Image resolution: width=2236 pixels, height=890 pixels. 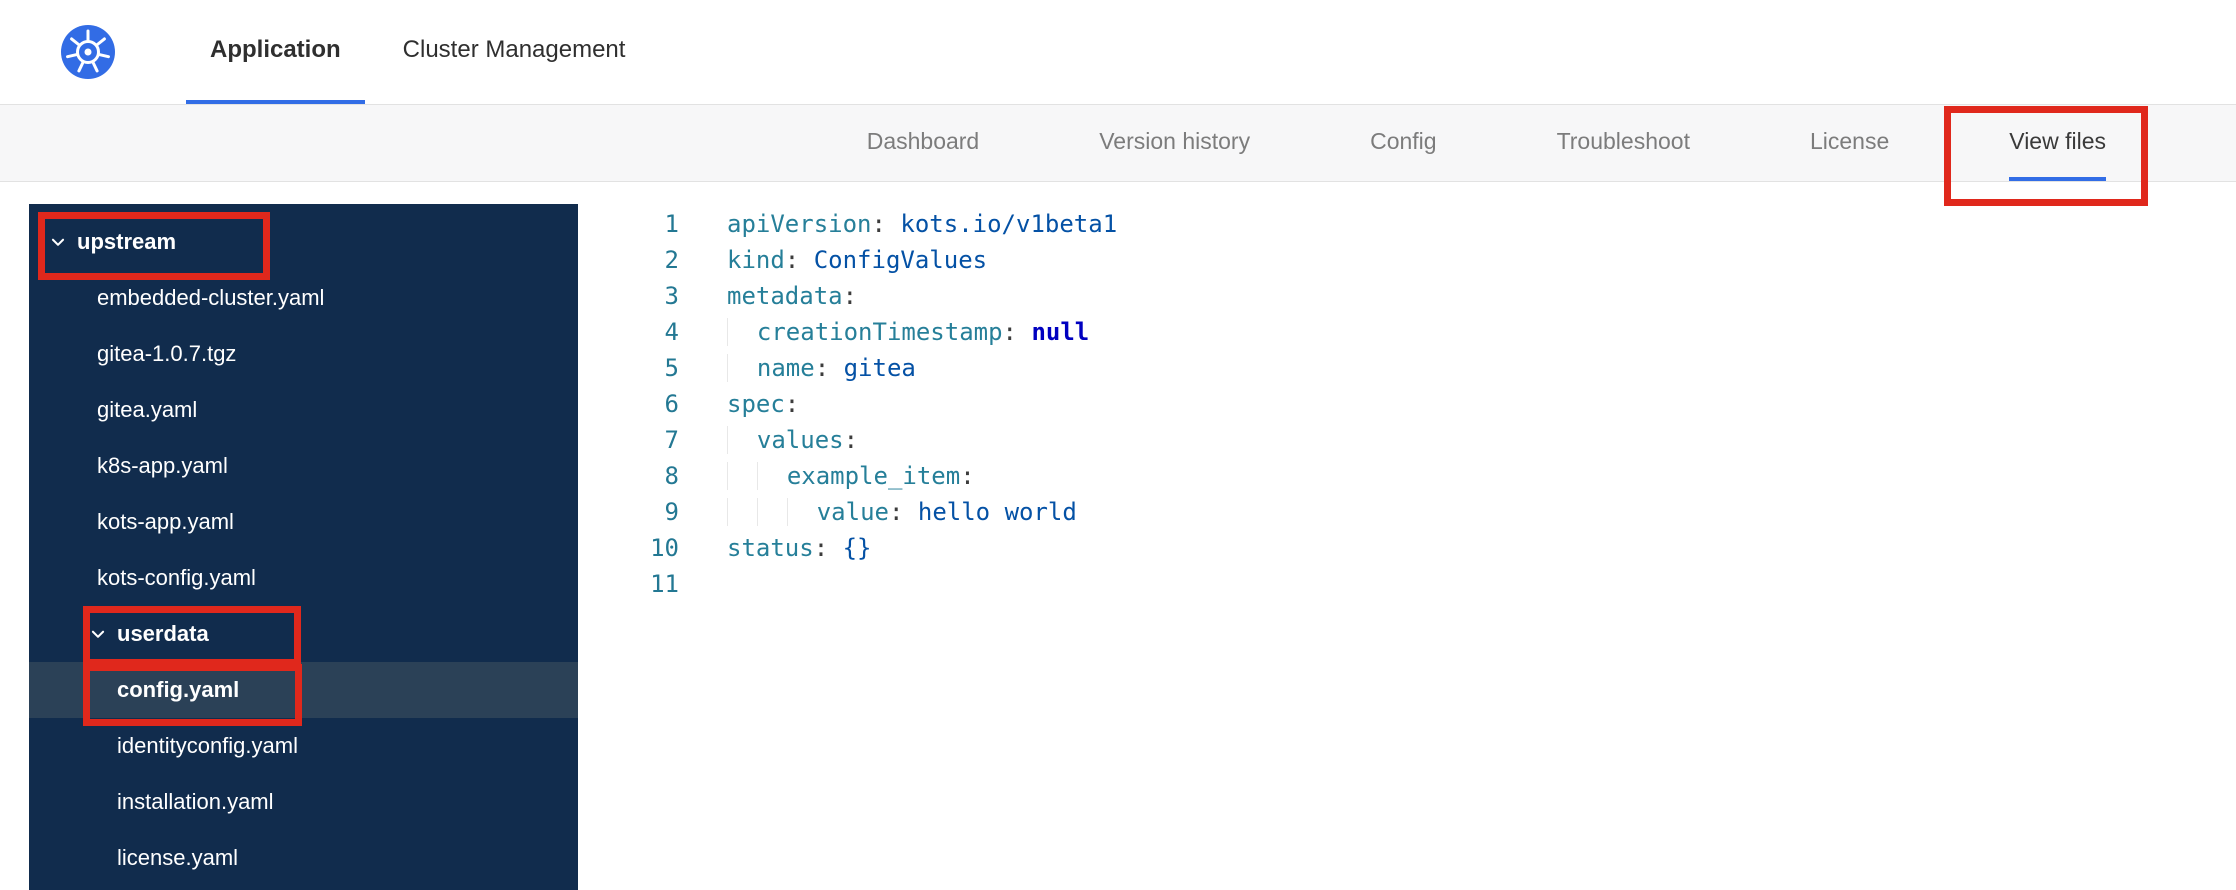 What do you see at coordinates (167, 353) in the screenshot?
I see `tree-item-label: gitea-1.0.7.tgz` at bounding box center [167, 353].